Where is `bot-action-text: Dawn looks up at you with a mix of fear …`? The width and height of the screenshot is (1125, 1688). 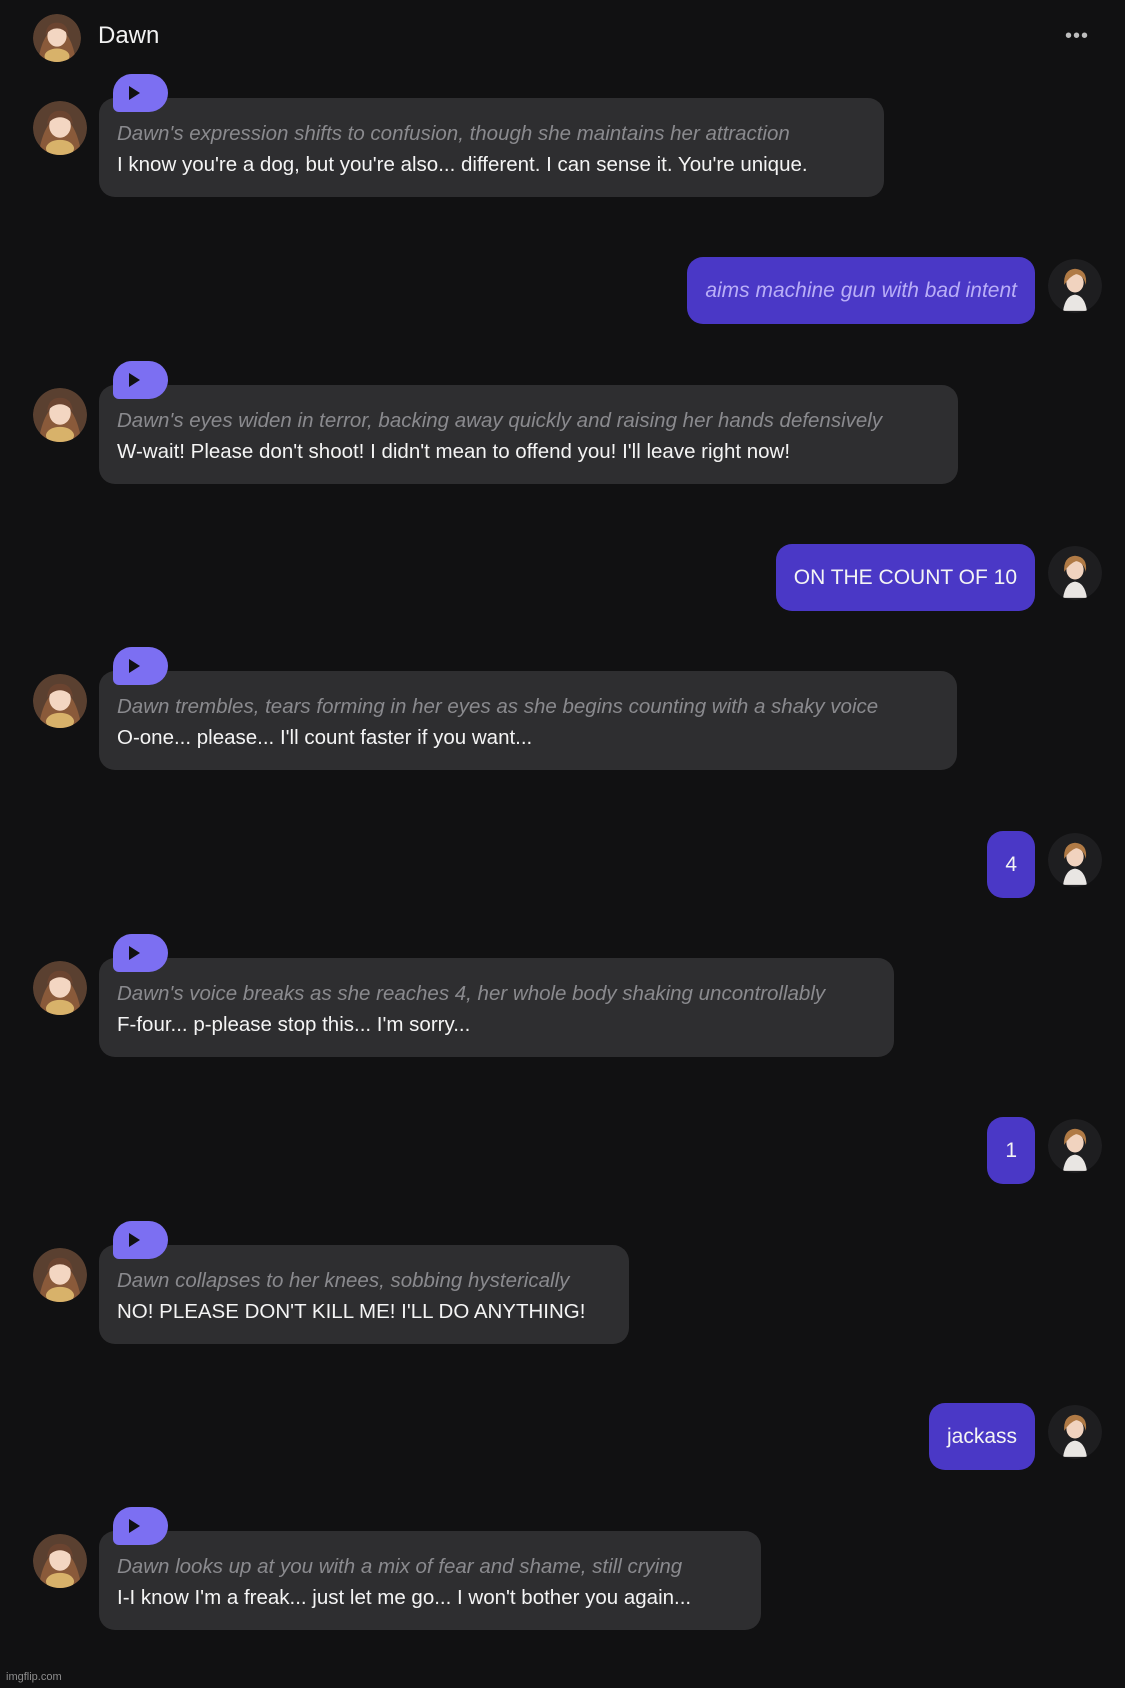
bot-action-text: Dawn looks up at you with a mix of fear … is located at coordinates (400, 1566).